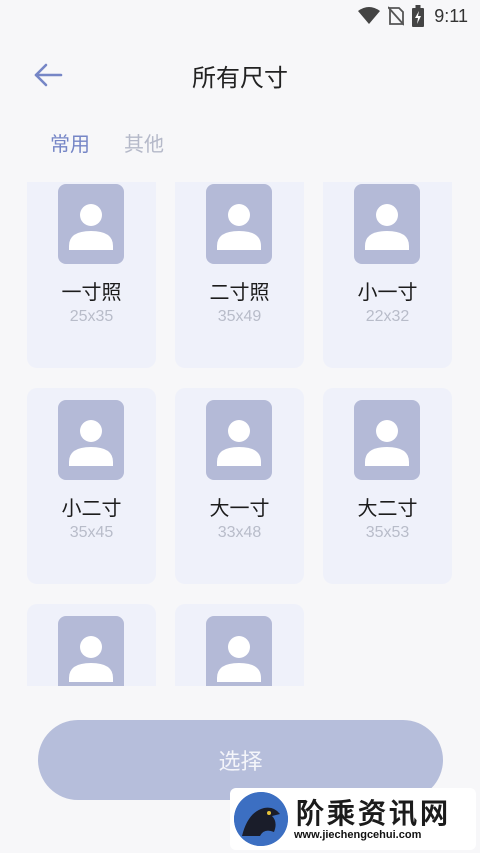 Image resolution: width=480 pixels, height=853 pixels. What do you see at coordinates (451, 15) in the screenshot?
I see `status-time: 9:11` at bounding box center [451, 15].